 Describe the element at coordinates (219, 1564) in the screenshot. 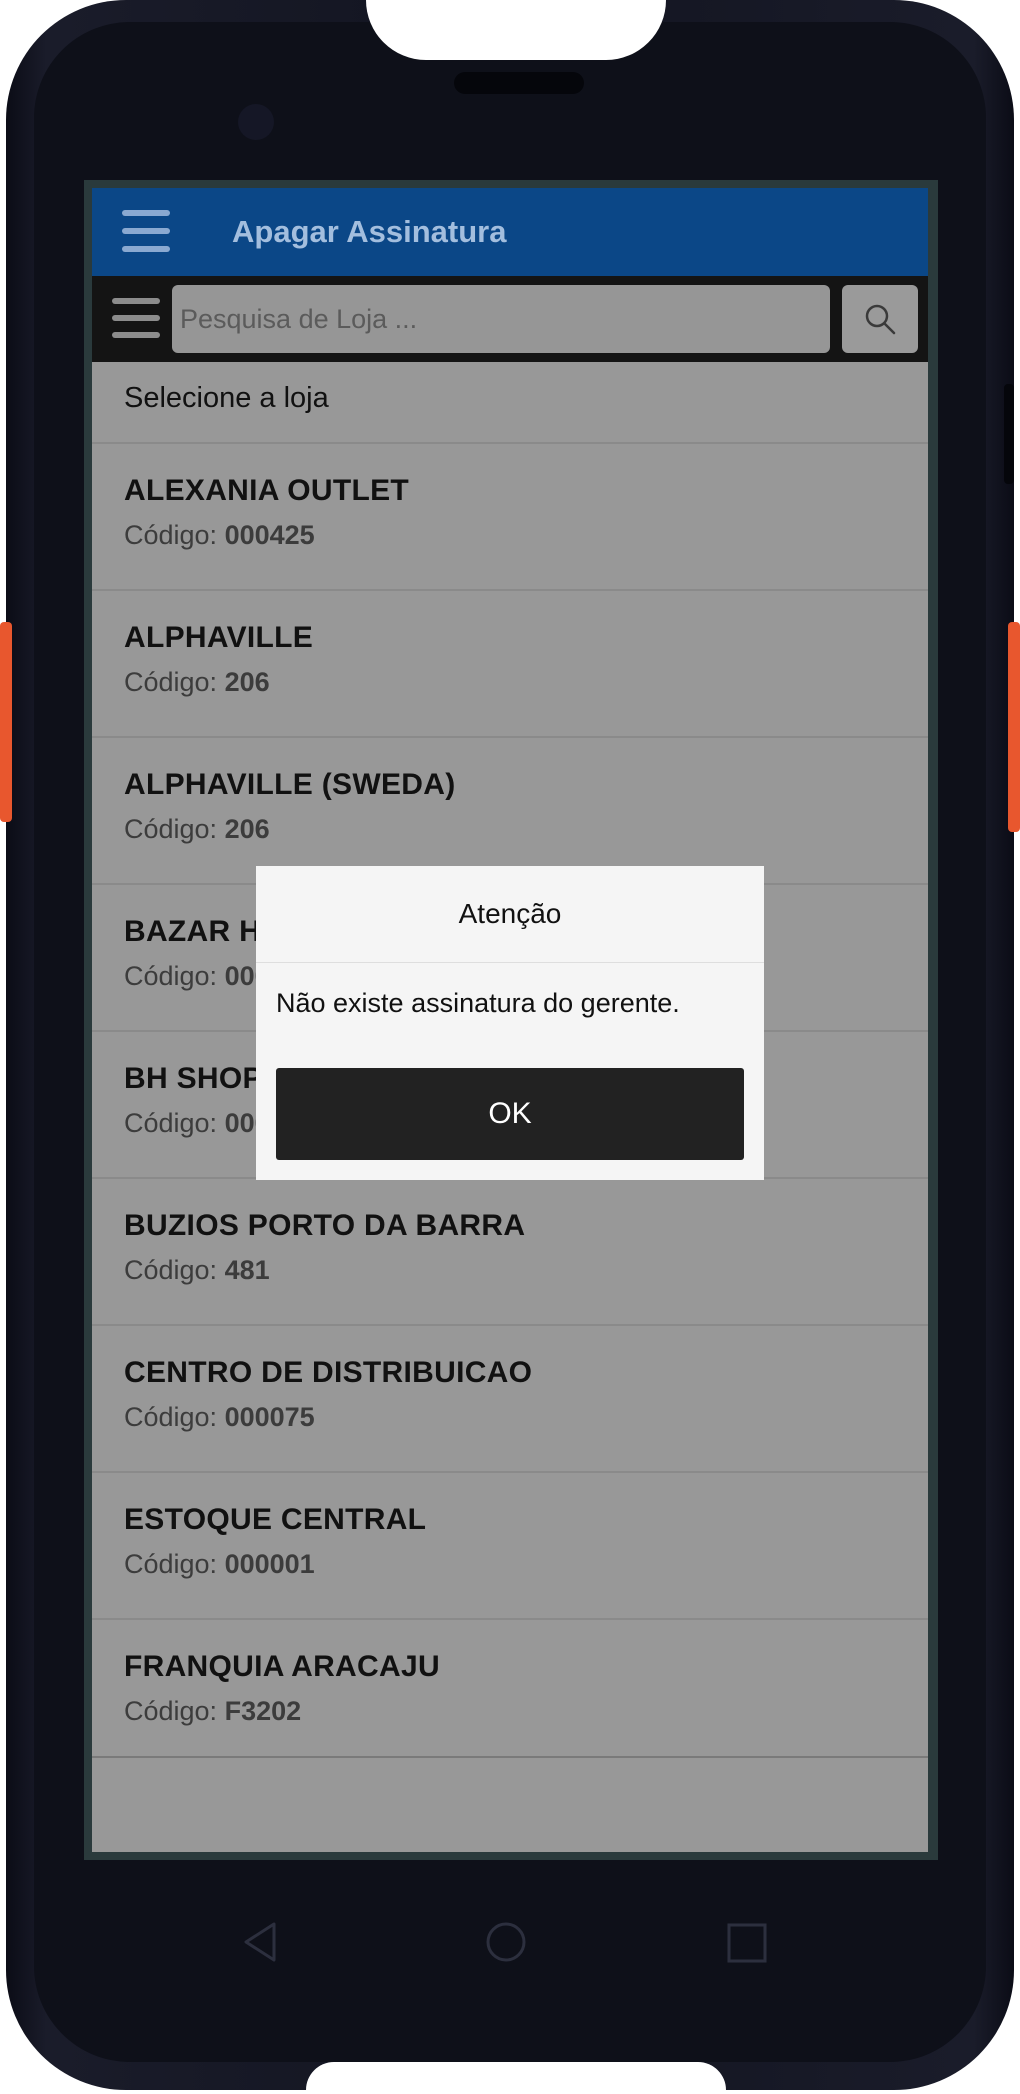

I see `store-code: Código: 000001` at that location.